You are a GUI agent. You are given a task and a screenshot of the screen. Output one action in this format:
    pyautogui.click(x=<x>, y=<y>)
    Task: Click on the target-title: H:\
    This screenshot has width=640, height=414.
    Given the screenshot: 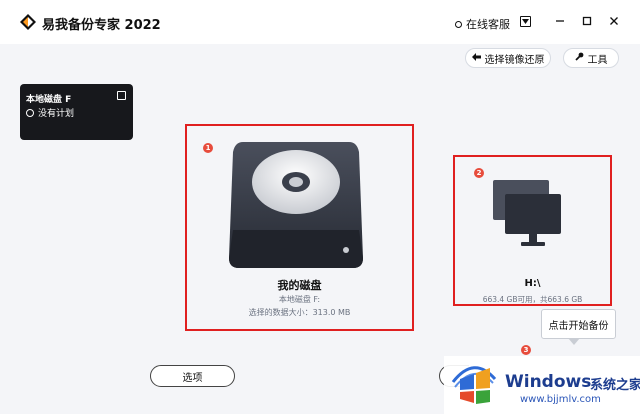 What is the action you would take?
    pyautogui.click(x=532, y=283)
    